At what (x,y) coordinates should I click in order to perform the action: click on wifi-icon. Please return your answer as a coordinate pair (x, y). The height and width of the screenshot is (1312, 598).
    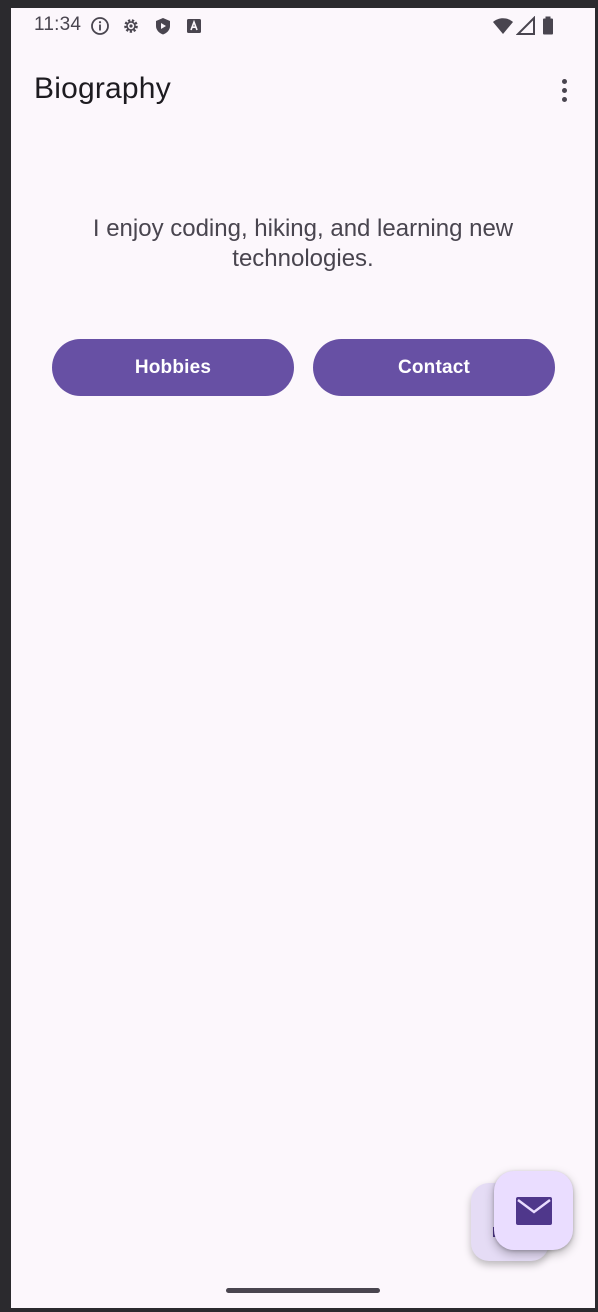
    Looking at the image, I should click on (503, 26).